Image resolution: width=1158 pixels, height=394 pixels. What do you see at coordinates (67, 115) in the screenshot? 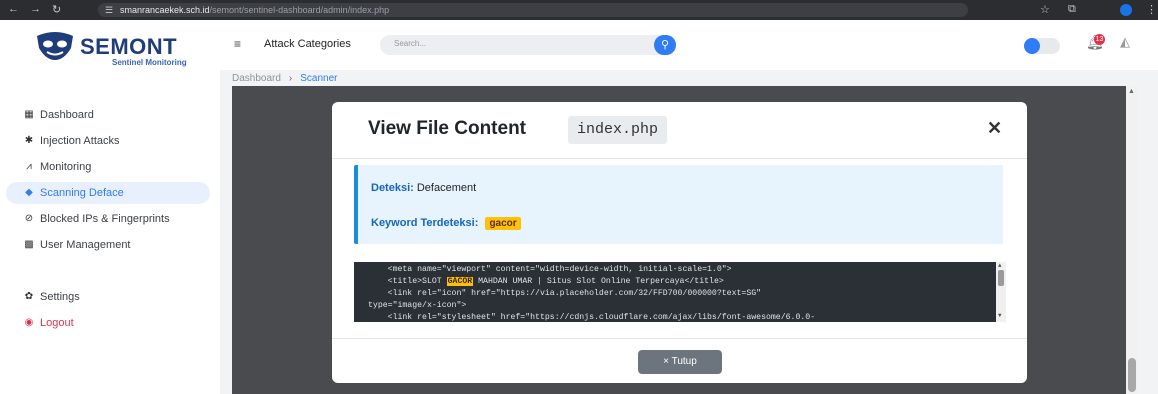
I see `sidebar-item-label: Dashboard` at bounding box center [67, 115].